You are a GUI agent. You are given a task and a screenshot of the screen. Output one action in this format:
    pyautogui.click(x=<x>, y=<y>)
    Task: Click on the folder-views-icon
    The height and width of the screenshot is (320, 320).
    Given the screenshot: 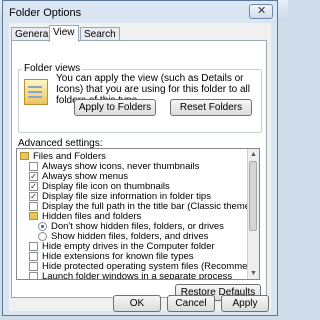 What is the action you would take?
    pyautogui.click(x=36, y=92)
    